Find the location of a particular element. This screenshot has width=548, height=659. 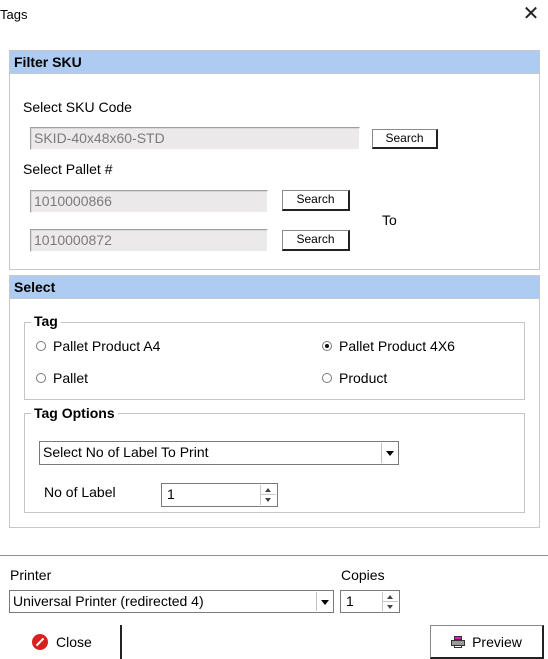

printer-select-value: Universal Printer (redirected 4) is located at coordinates (108, 601).